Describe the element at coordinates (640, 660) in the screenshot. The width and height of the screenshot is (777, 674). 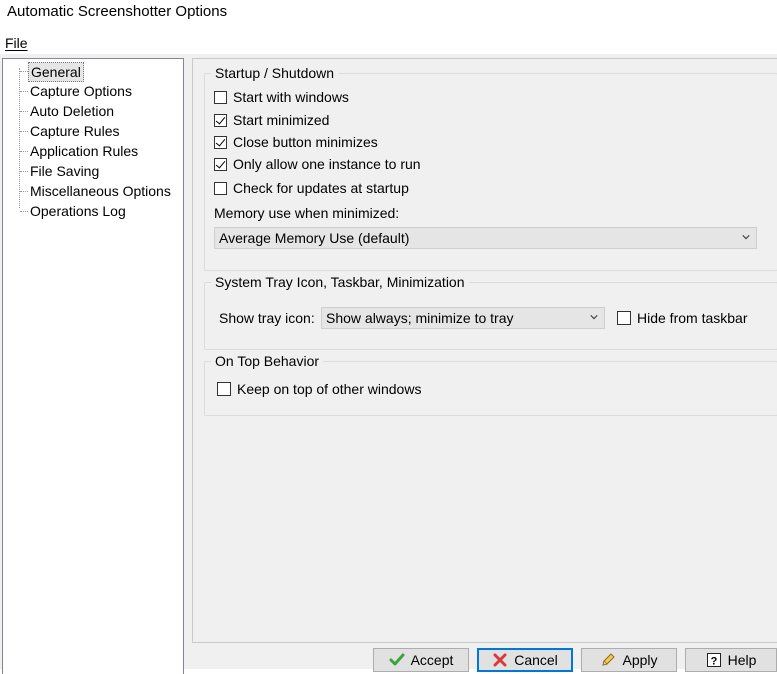
I see `apply-button-label: Apply` at that location.